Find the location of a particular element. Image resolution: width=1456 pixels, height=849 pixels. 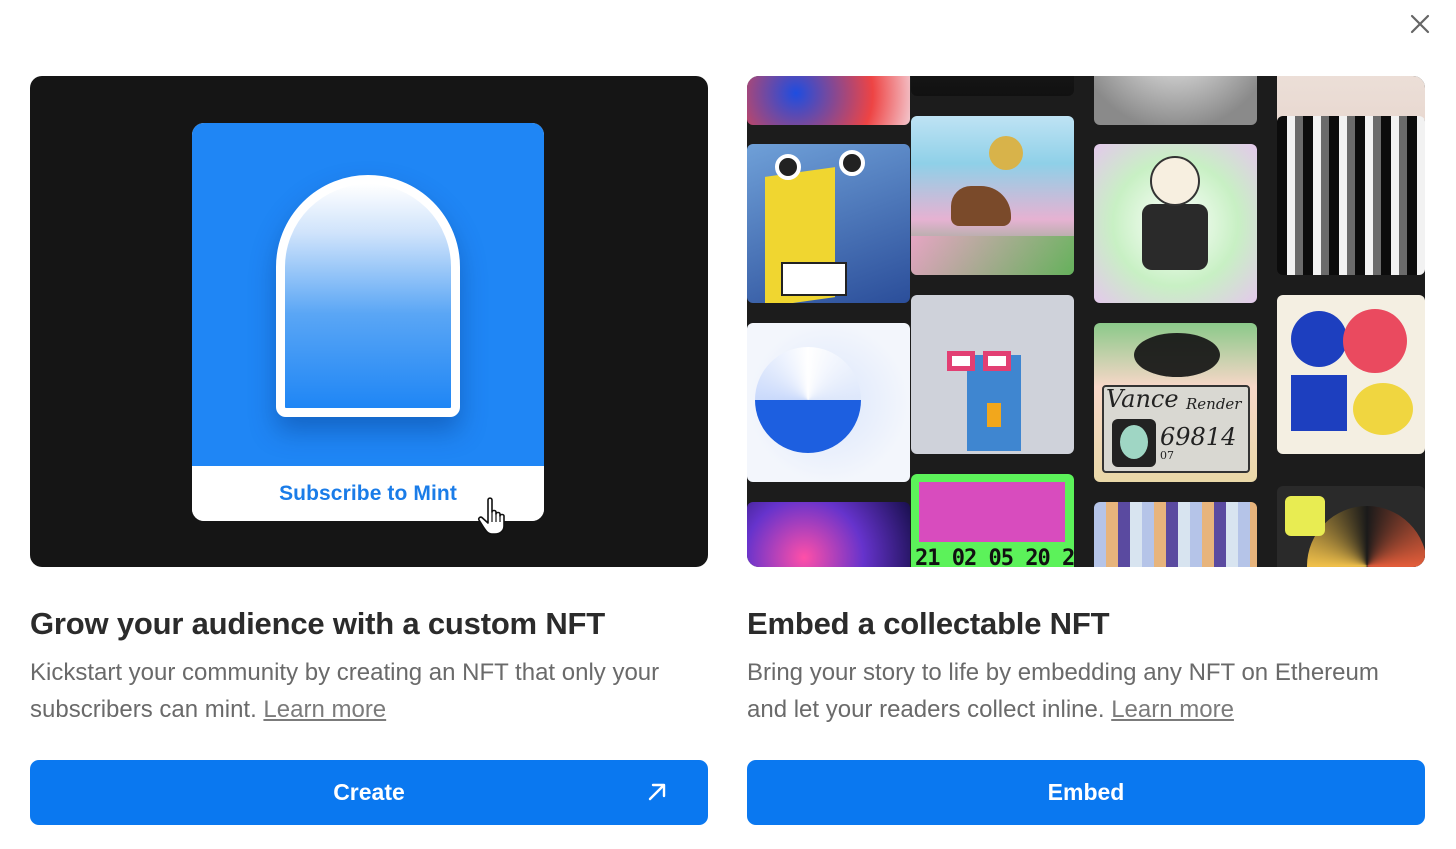

close-button is located at coordinates (1420, 24).